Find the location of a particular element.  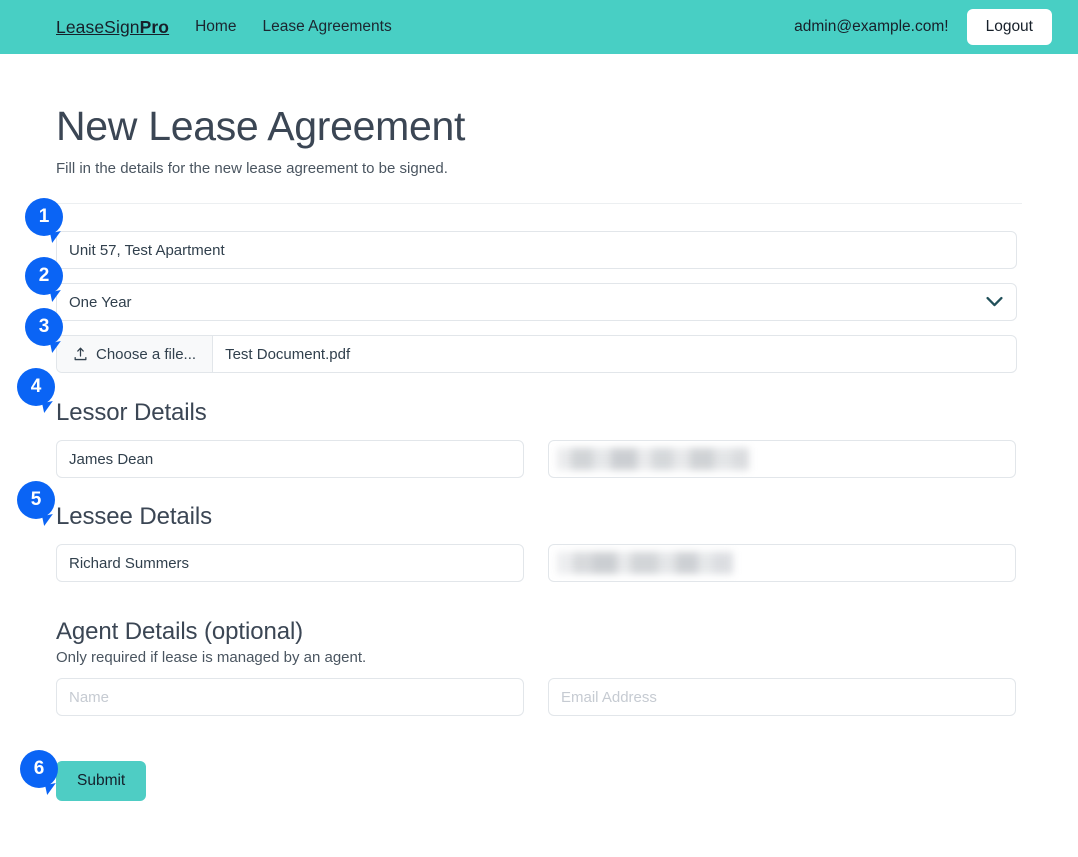

nav-link-home: Home is located at coordinates (215, 27).